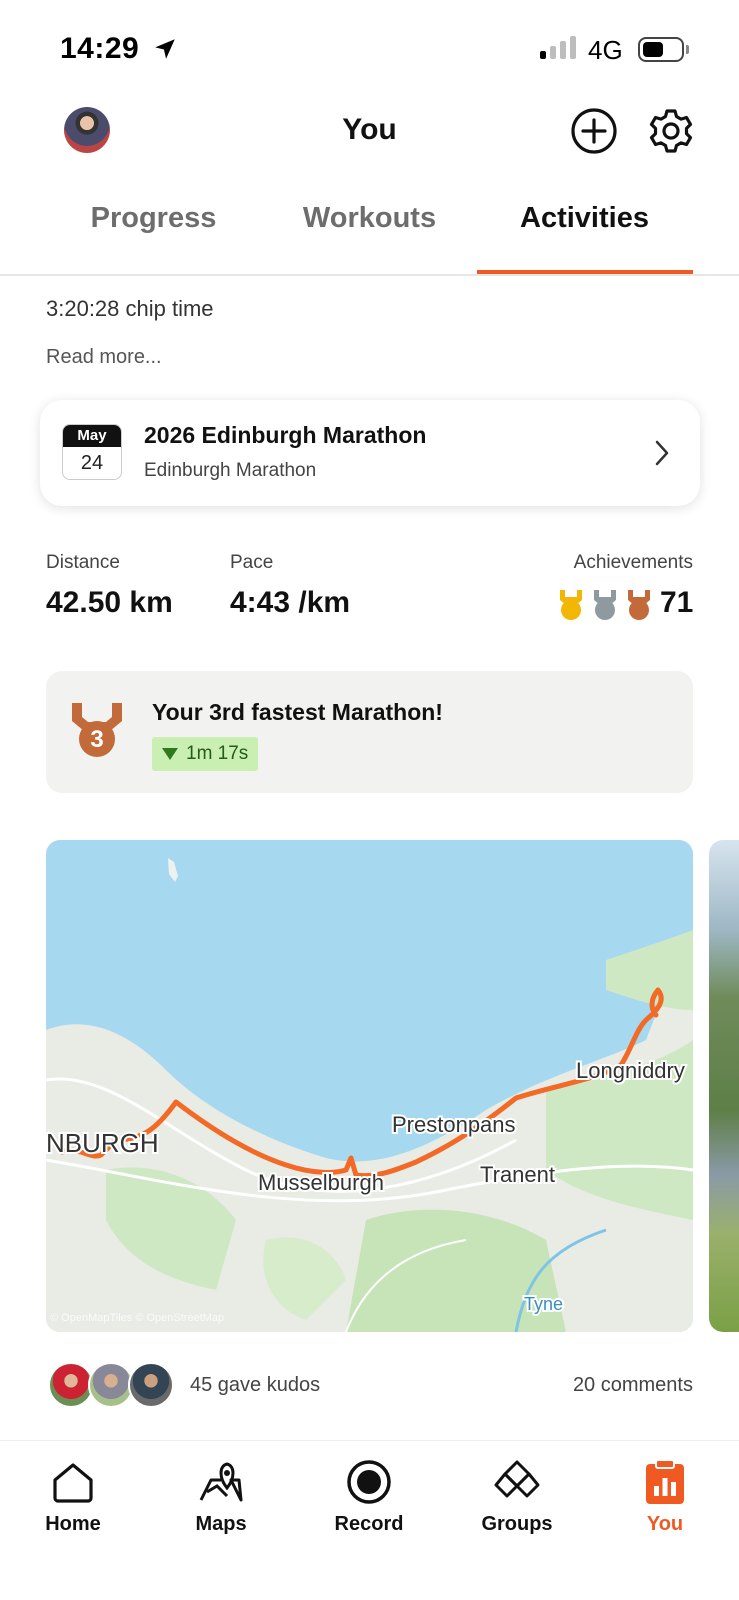 The height and width of the screenshot is (1600, 739). I want to click on event-subtitle: Edinburgh Marathon, so click(230, 470).